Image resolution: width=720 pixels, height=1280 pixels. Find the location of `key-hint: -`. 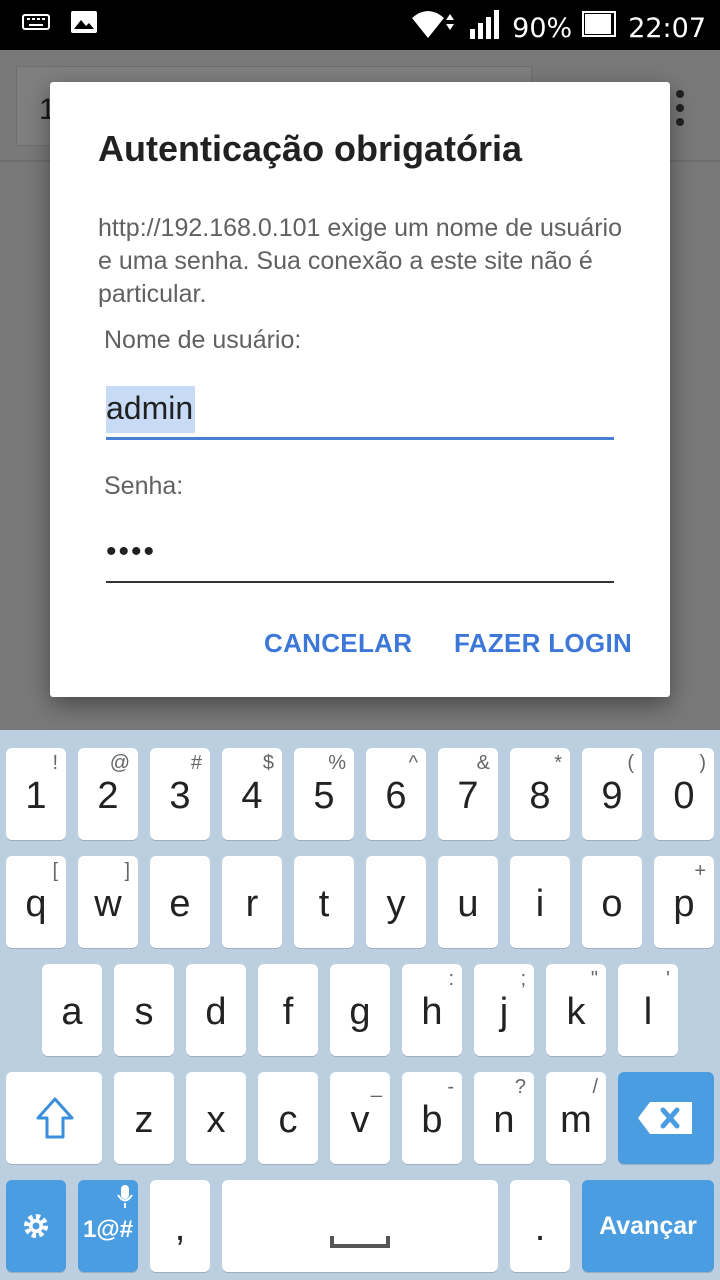

key-hint: - is located at coordinates (450, 1087).